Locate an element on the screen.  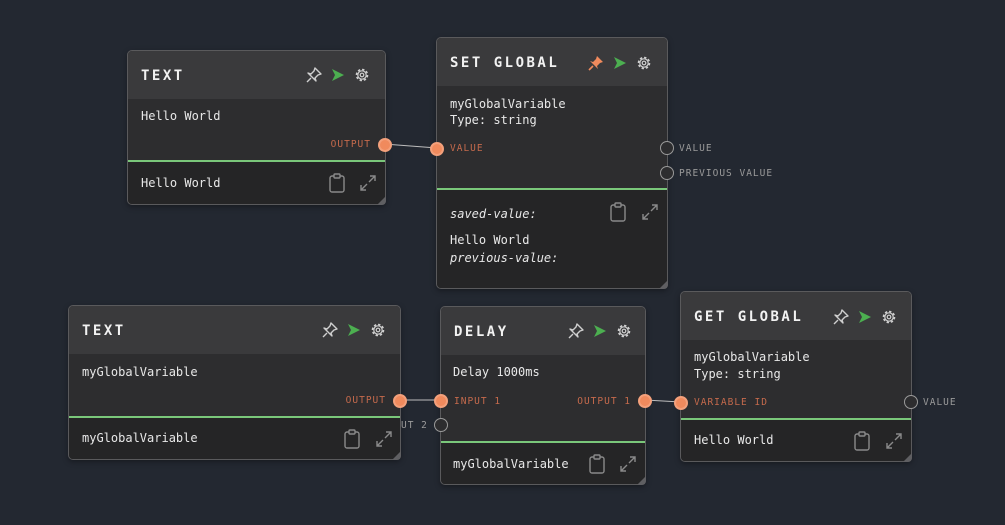
output1-label: OUTPUT 1 is located at coordinates (604, 401).